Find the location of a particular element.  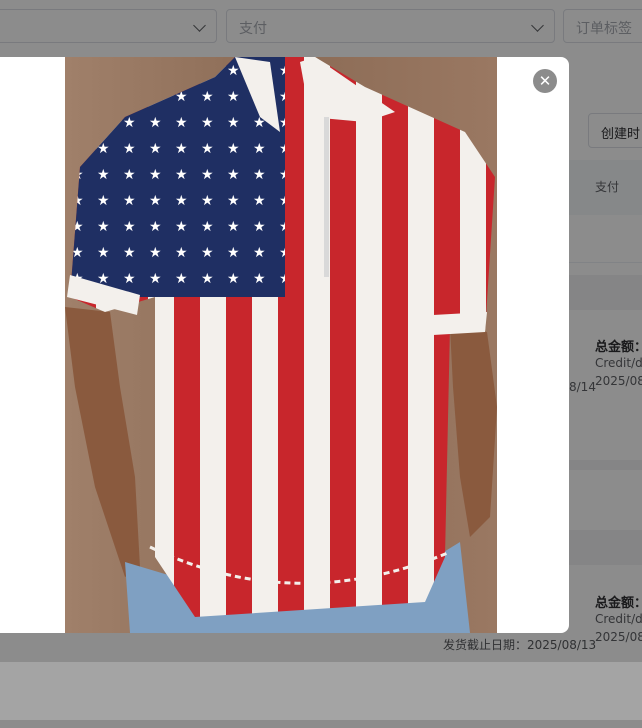

close-icon: ✕ is located at coordinates (545, 81).